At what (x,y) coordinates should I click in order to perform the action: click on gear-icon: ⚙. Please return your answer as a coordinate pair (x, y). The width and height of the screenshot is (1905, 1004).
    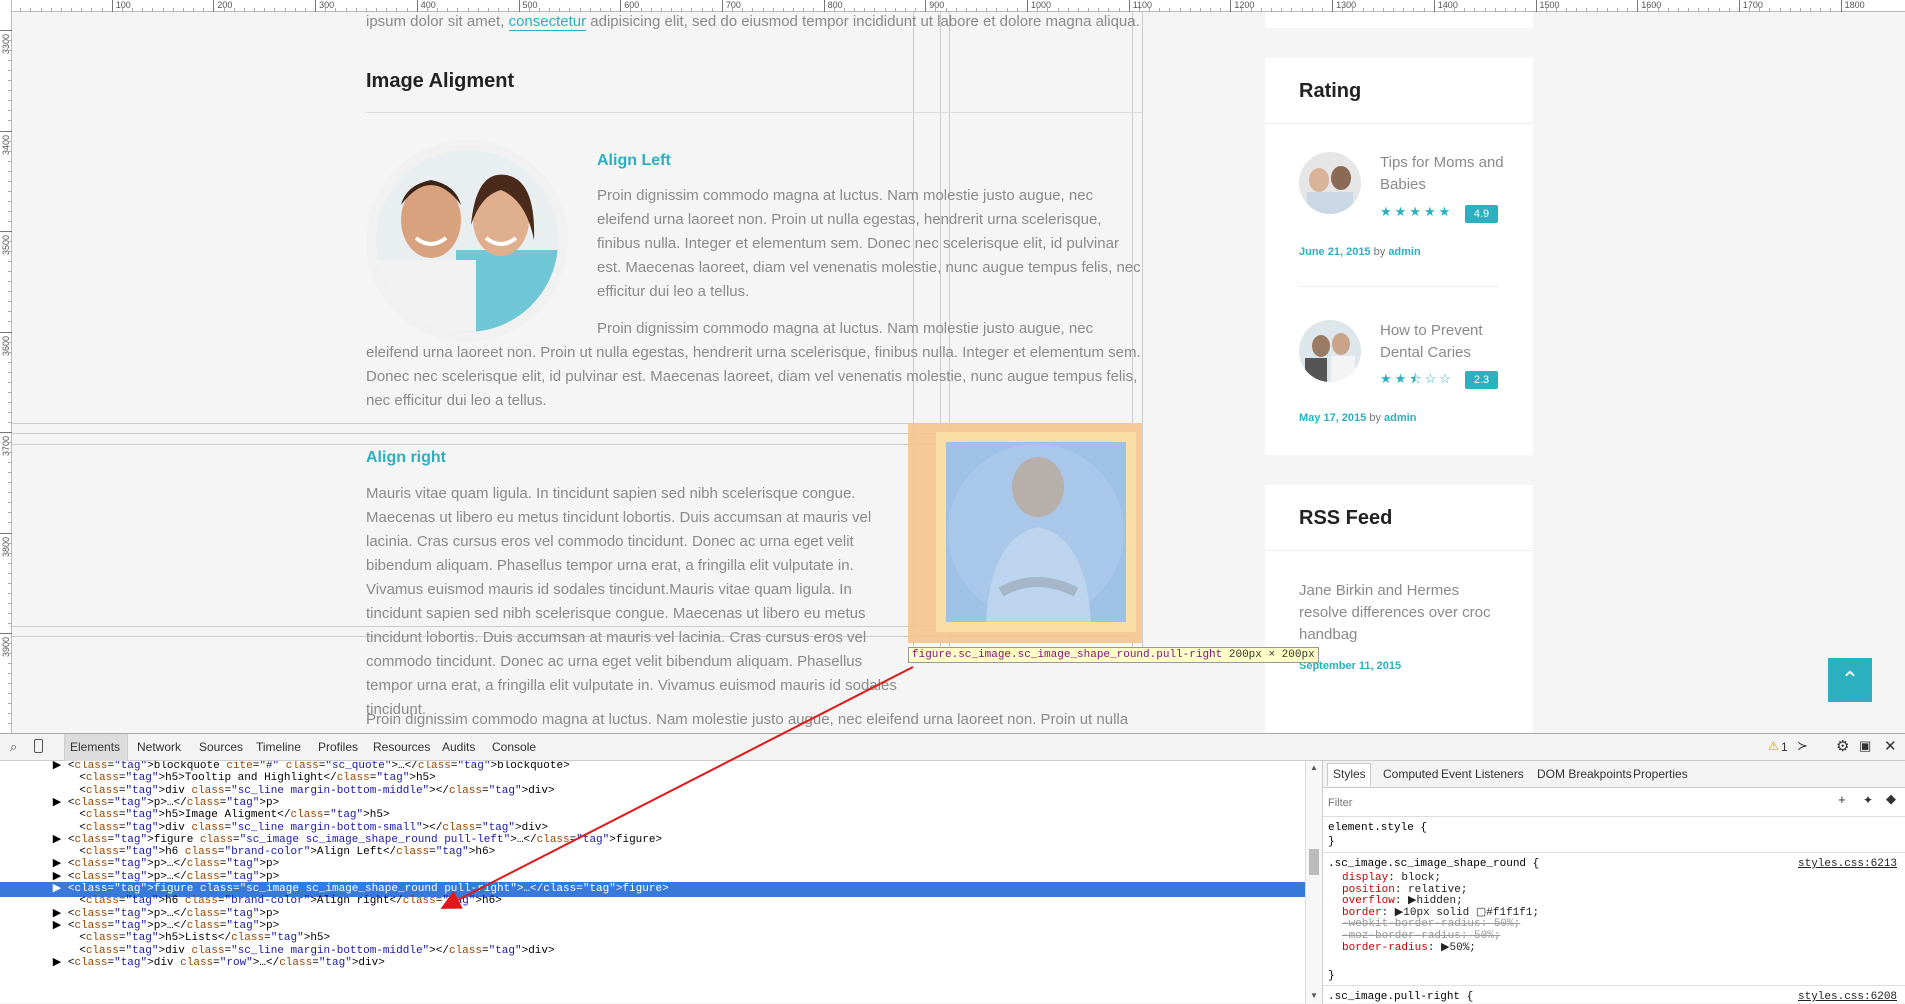
    Looking at the image, I should click on (1842, 746).